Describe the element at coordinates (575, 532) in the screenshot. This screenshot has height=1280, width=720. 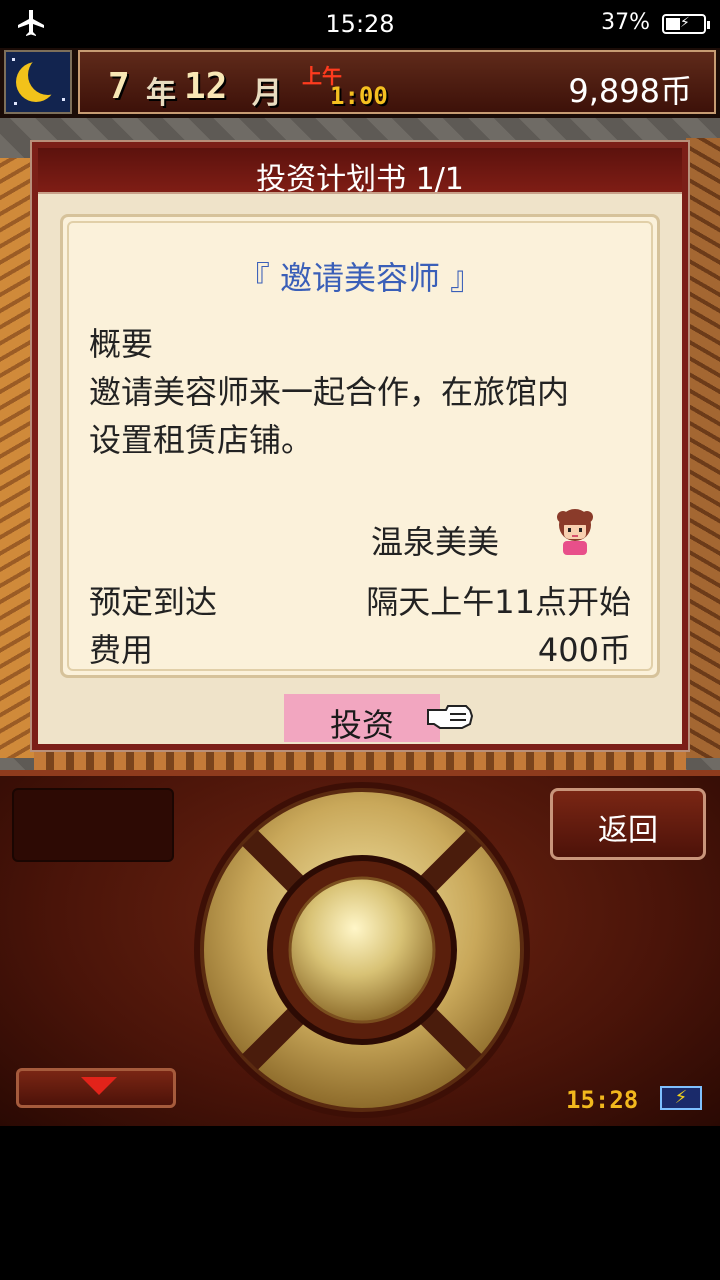
I see `beautician-portrait-icon` at that location.